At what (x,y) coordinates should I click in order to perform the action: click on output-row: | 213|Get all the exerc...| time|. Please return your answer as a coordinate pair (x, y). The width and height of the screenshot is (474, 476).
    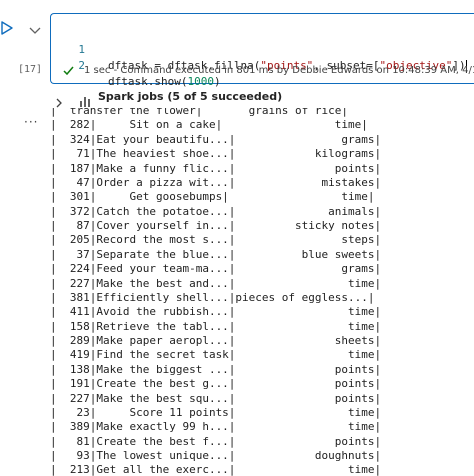
    Looking at the image, I should click on (216, 469).